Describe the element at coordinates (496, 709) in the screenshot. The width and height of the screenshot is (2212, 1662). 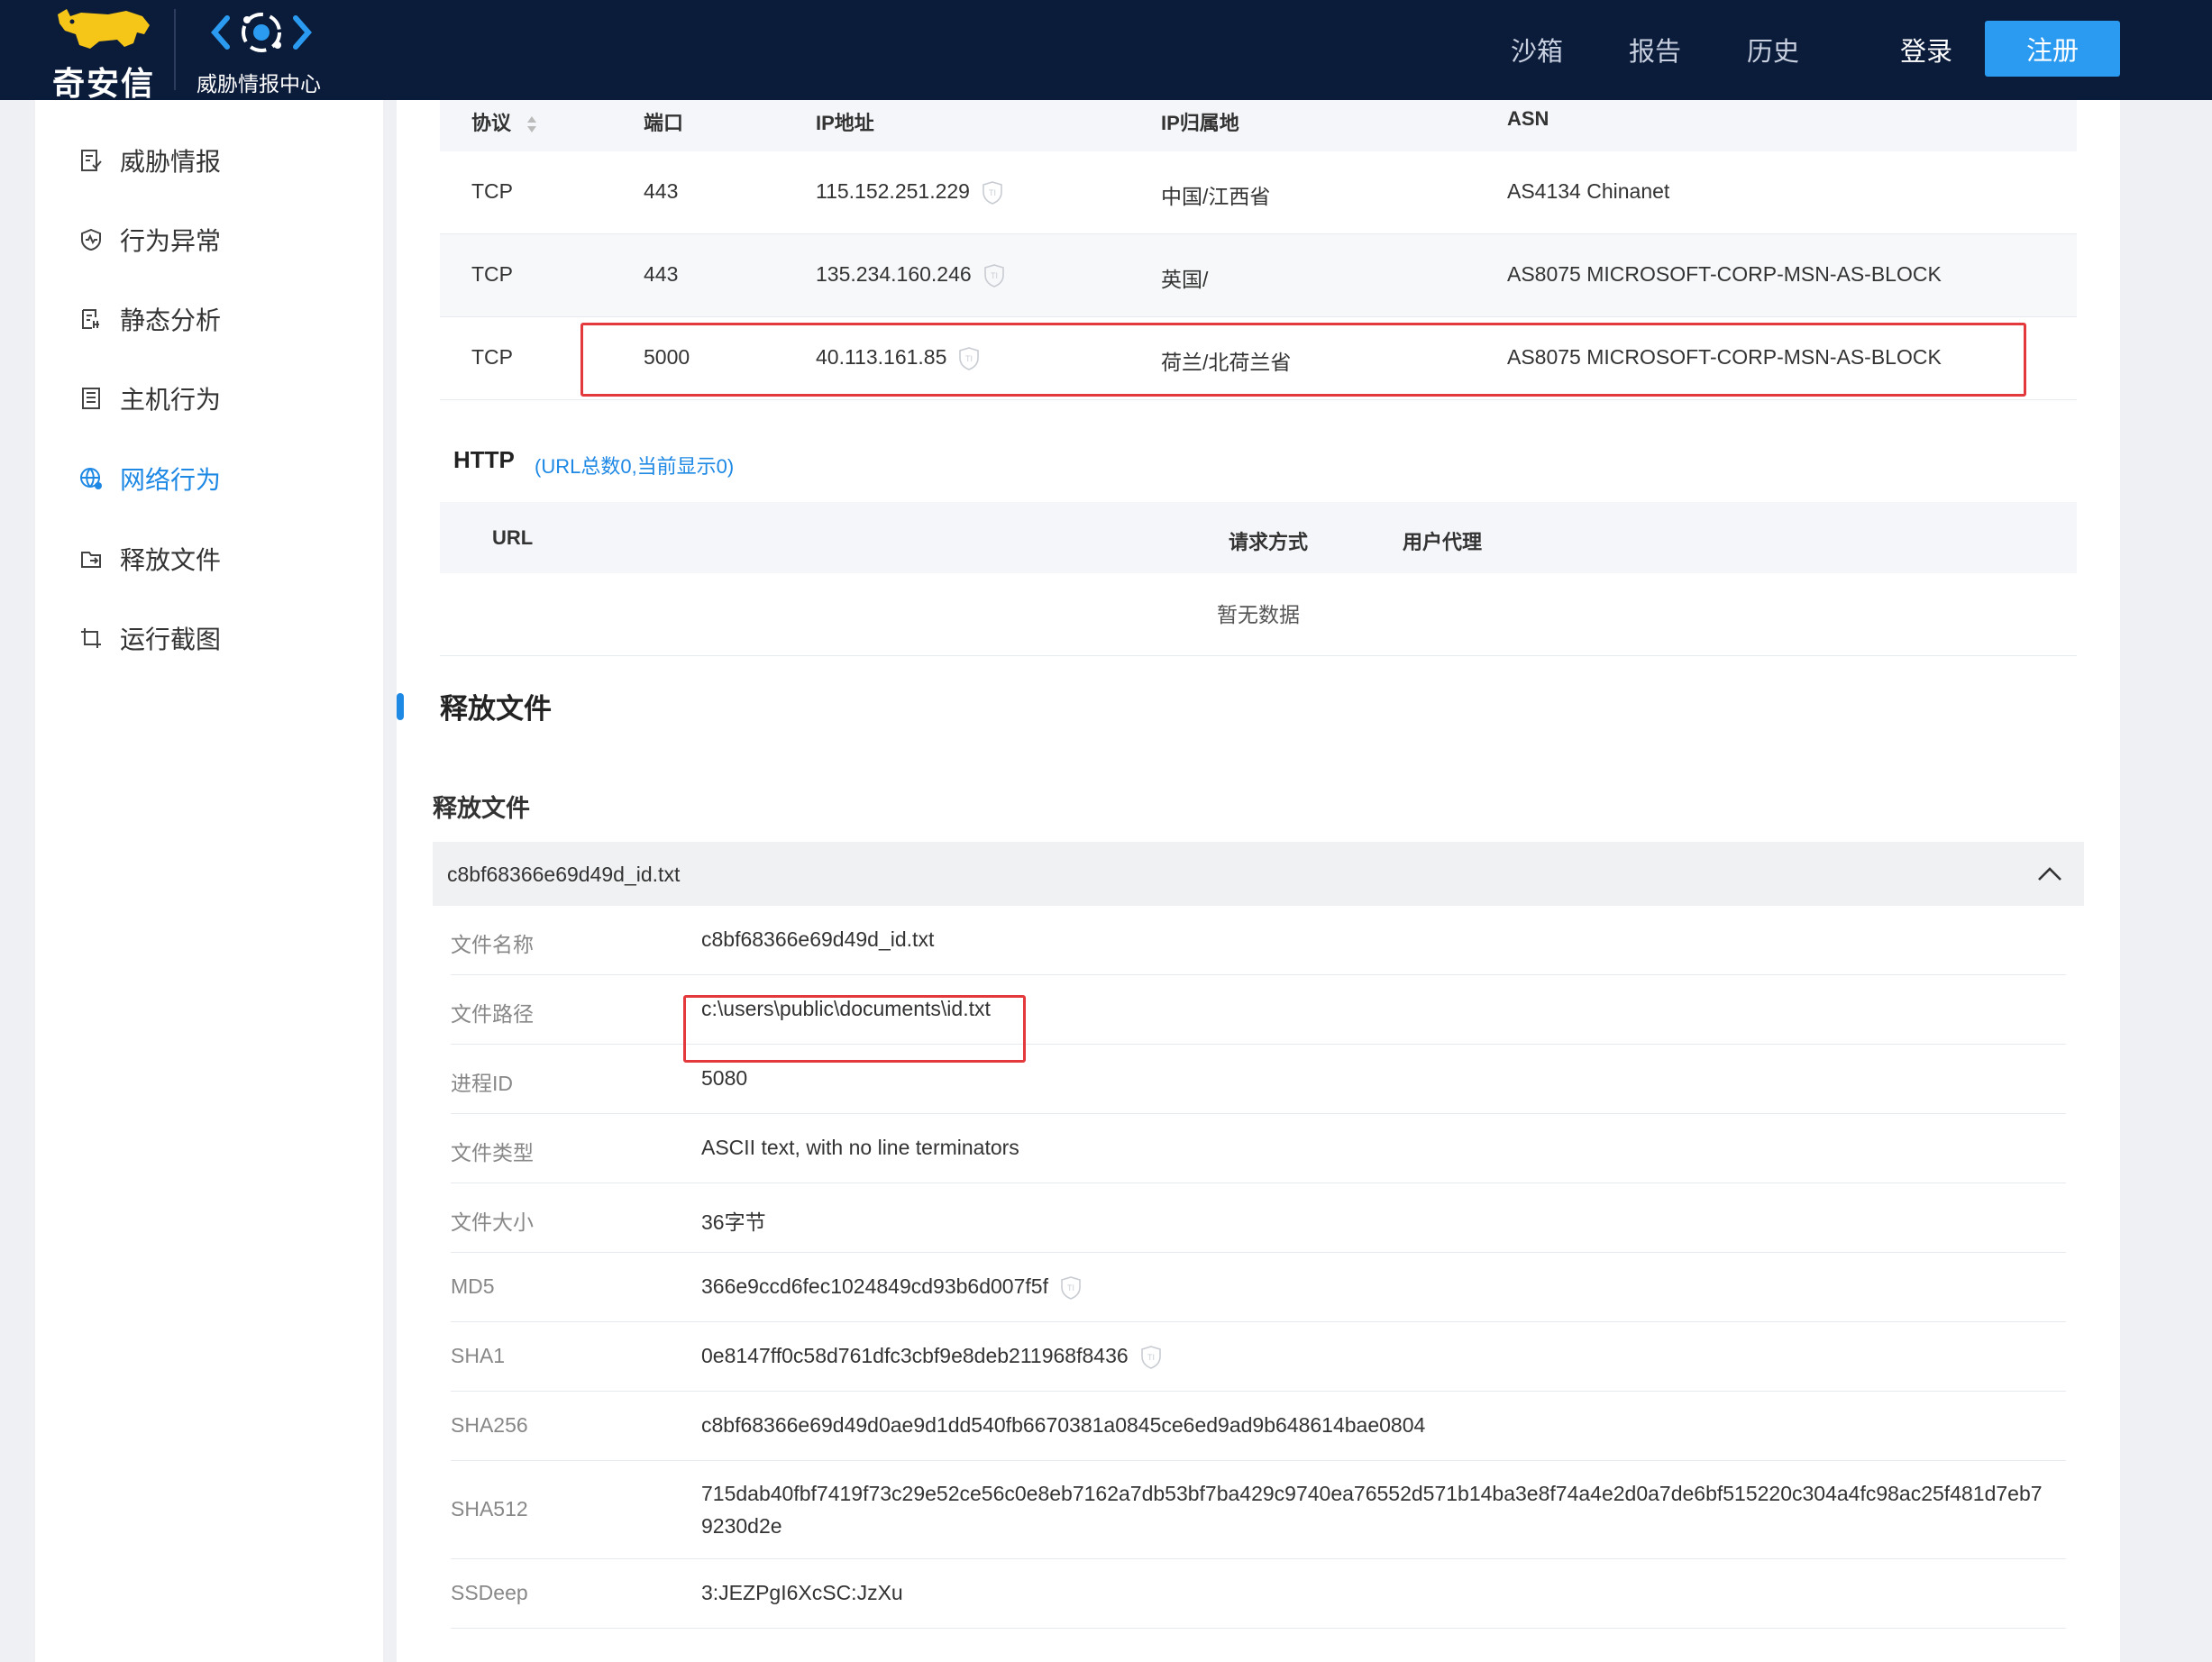
I see `section-title: 释放文件` at that location.